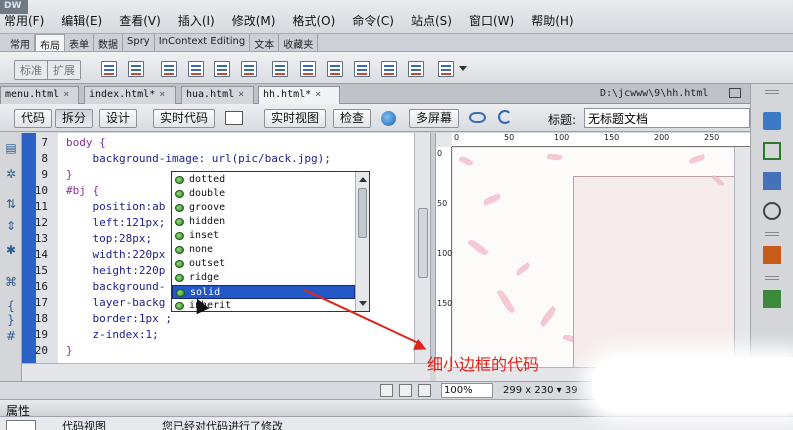 This screenshot has width=793, height=430. What do you see at coordinates (11, 282) in the screenshot?
I see `line-numbers-icon: ⌘` at bounding box center [11, 282].